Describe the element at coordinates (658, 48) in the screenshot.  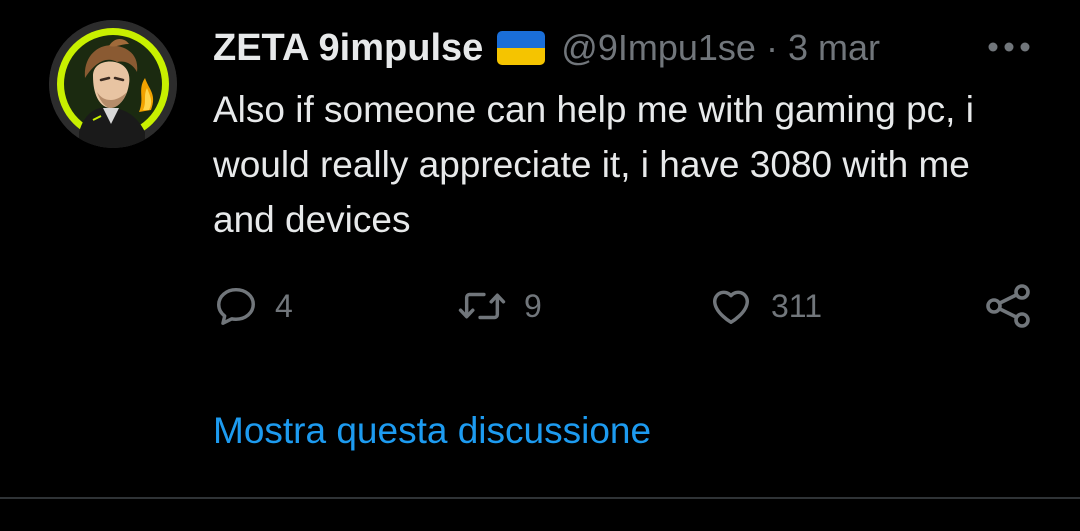
I see `user-handle: @9Impu1se` at that location.